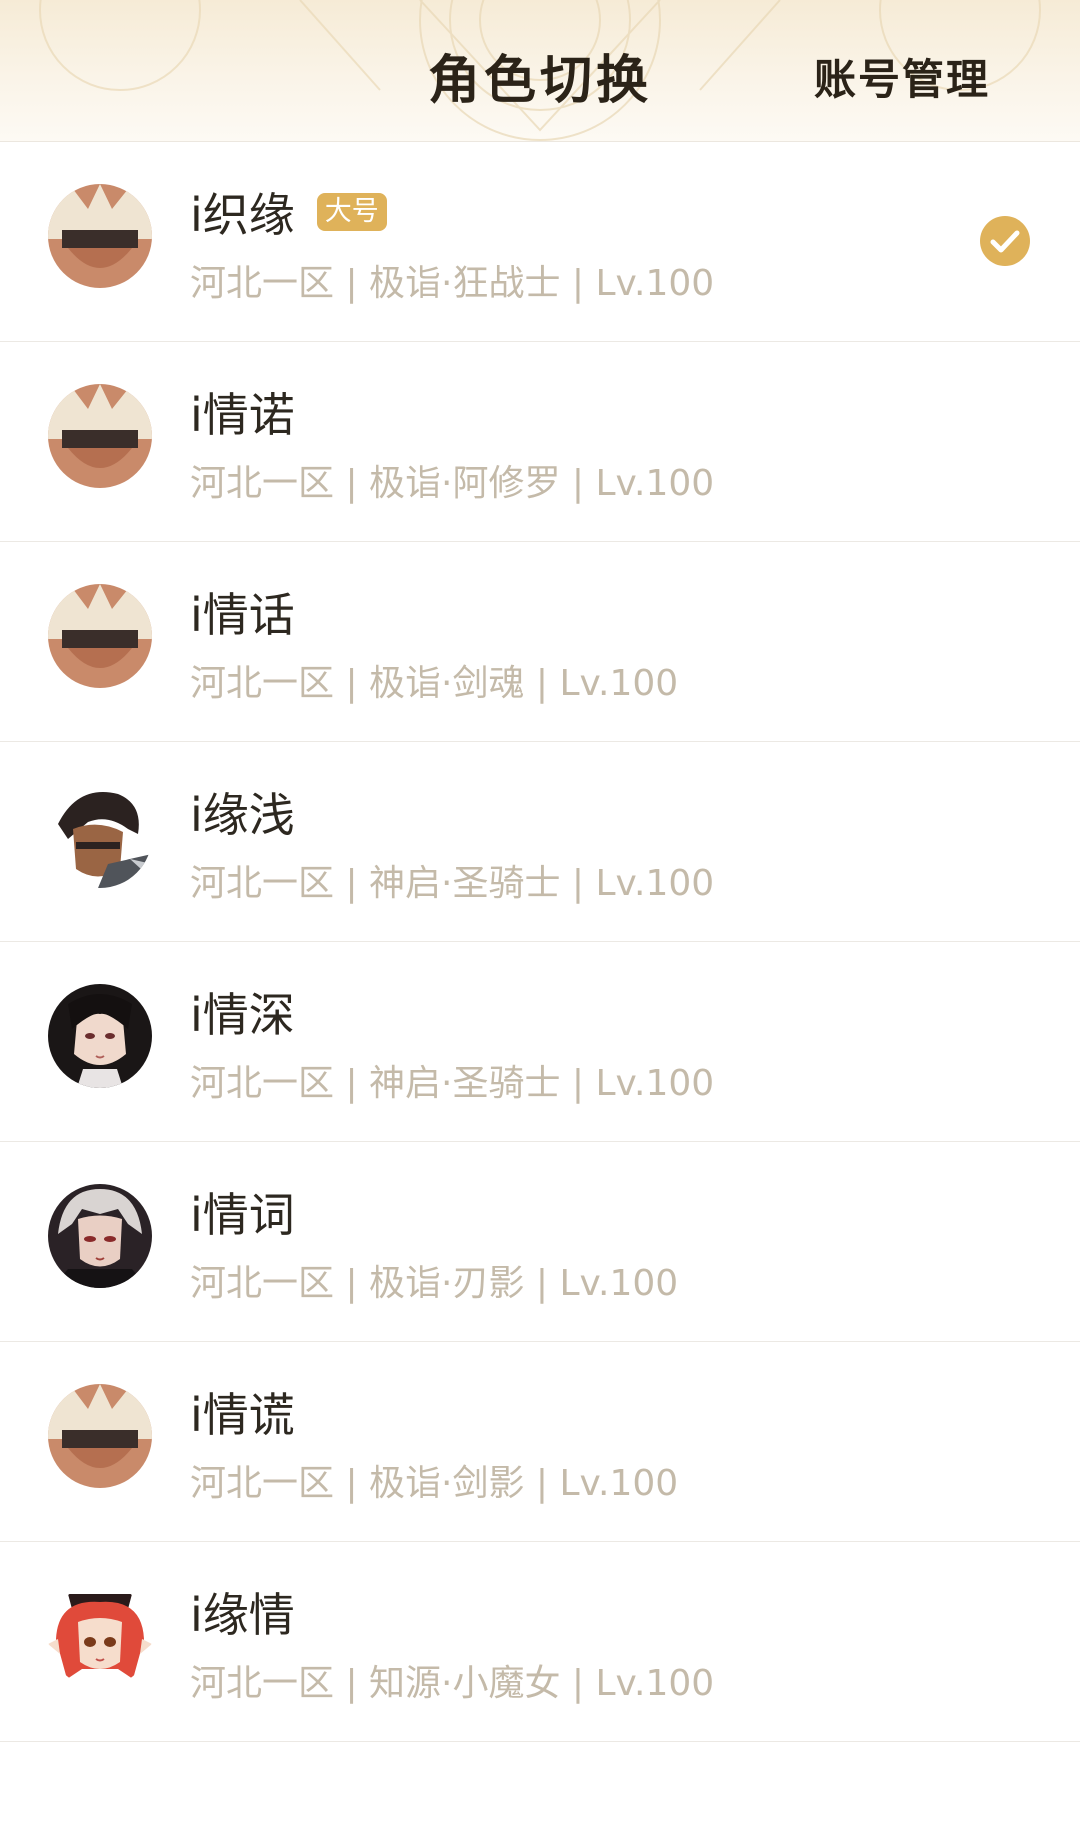 The image size is (1080, 1846). I want to click on role-name: i情谎, so click(242, 1415).